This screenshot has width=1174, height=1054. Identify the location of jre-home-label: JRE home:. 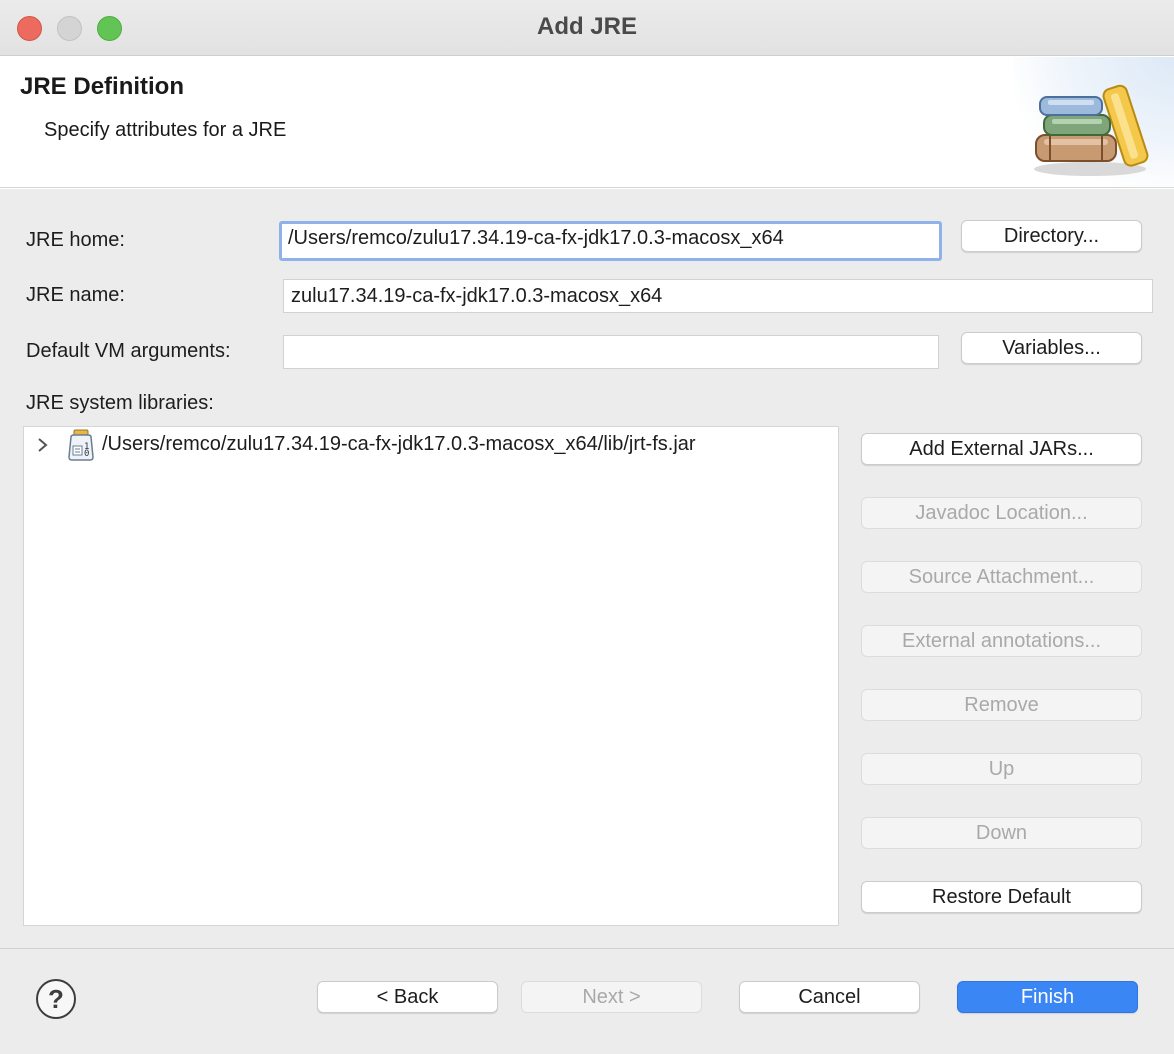
(75, 240).